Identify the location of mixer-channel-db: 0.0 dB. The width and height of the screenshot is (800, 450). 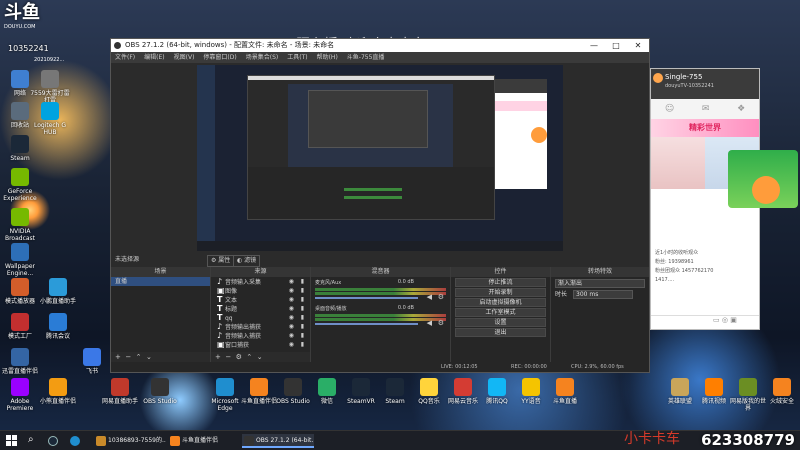
(405, 282).